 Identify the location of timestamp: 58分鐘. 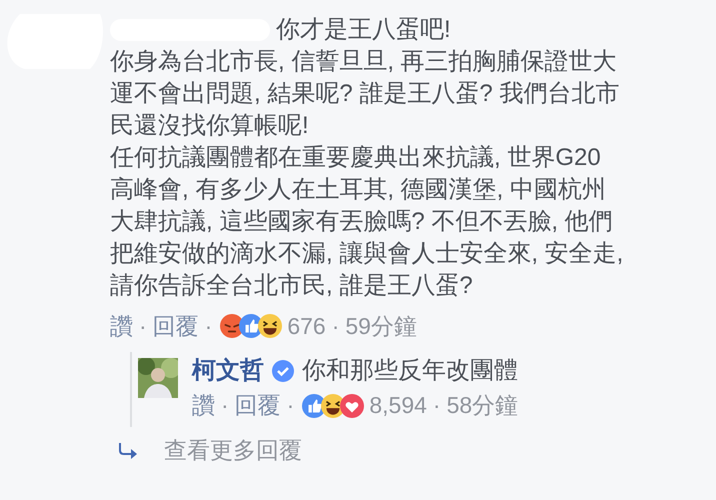
(482, 405).